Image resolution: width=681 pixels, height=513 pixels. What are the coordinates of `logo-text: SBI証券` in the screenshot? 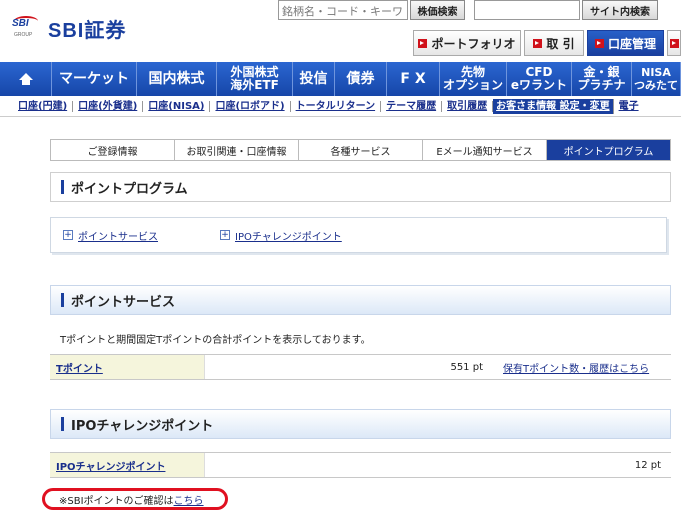 It's located at (87, 31).